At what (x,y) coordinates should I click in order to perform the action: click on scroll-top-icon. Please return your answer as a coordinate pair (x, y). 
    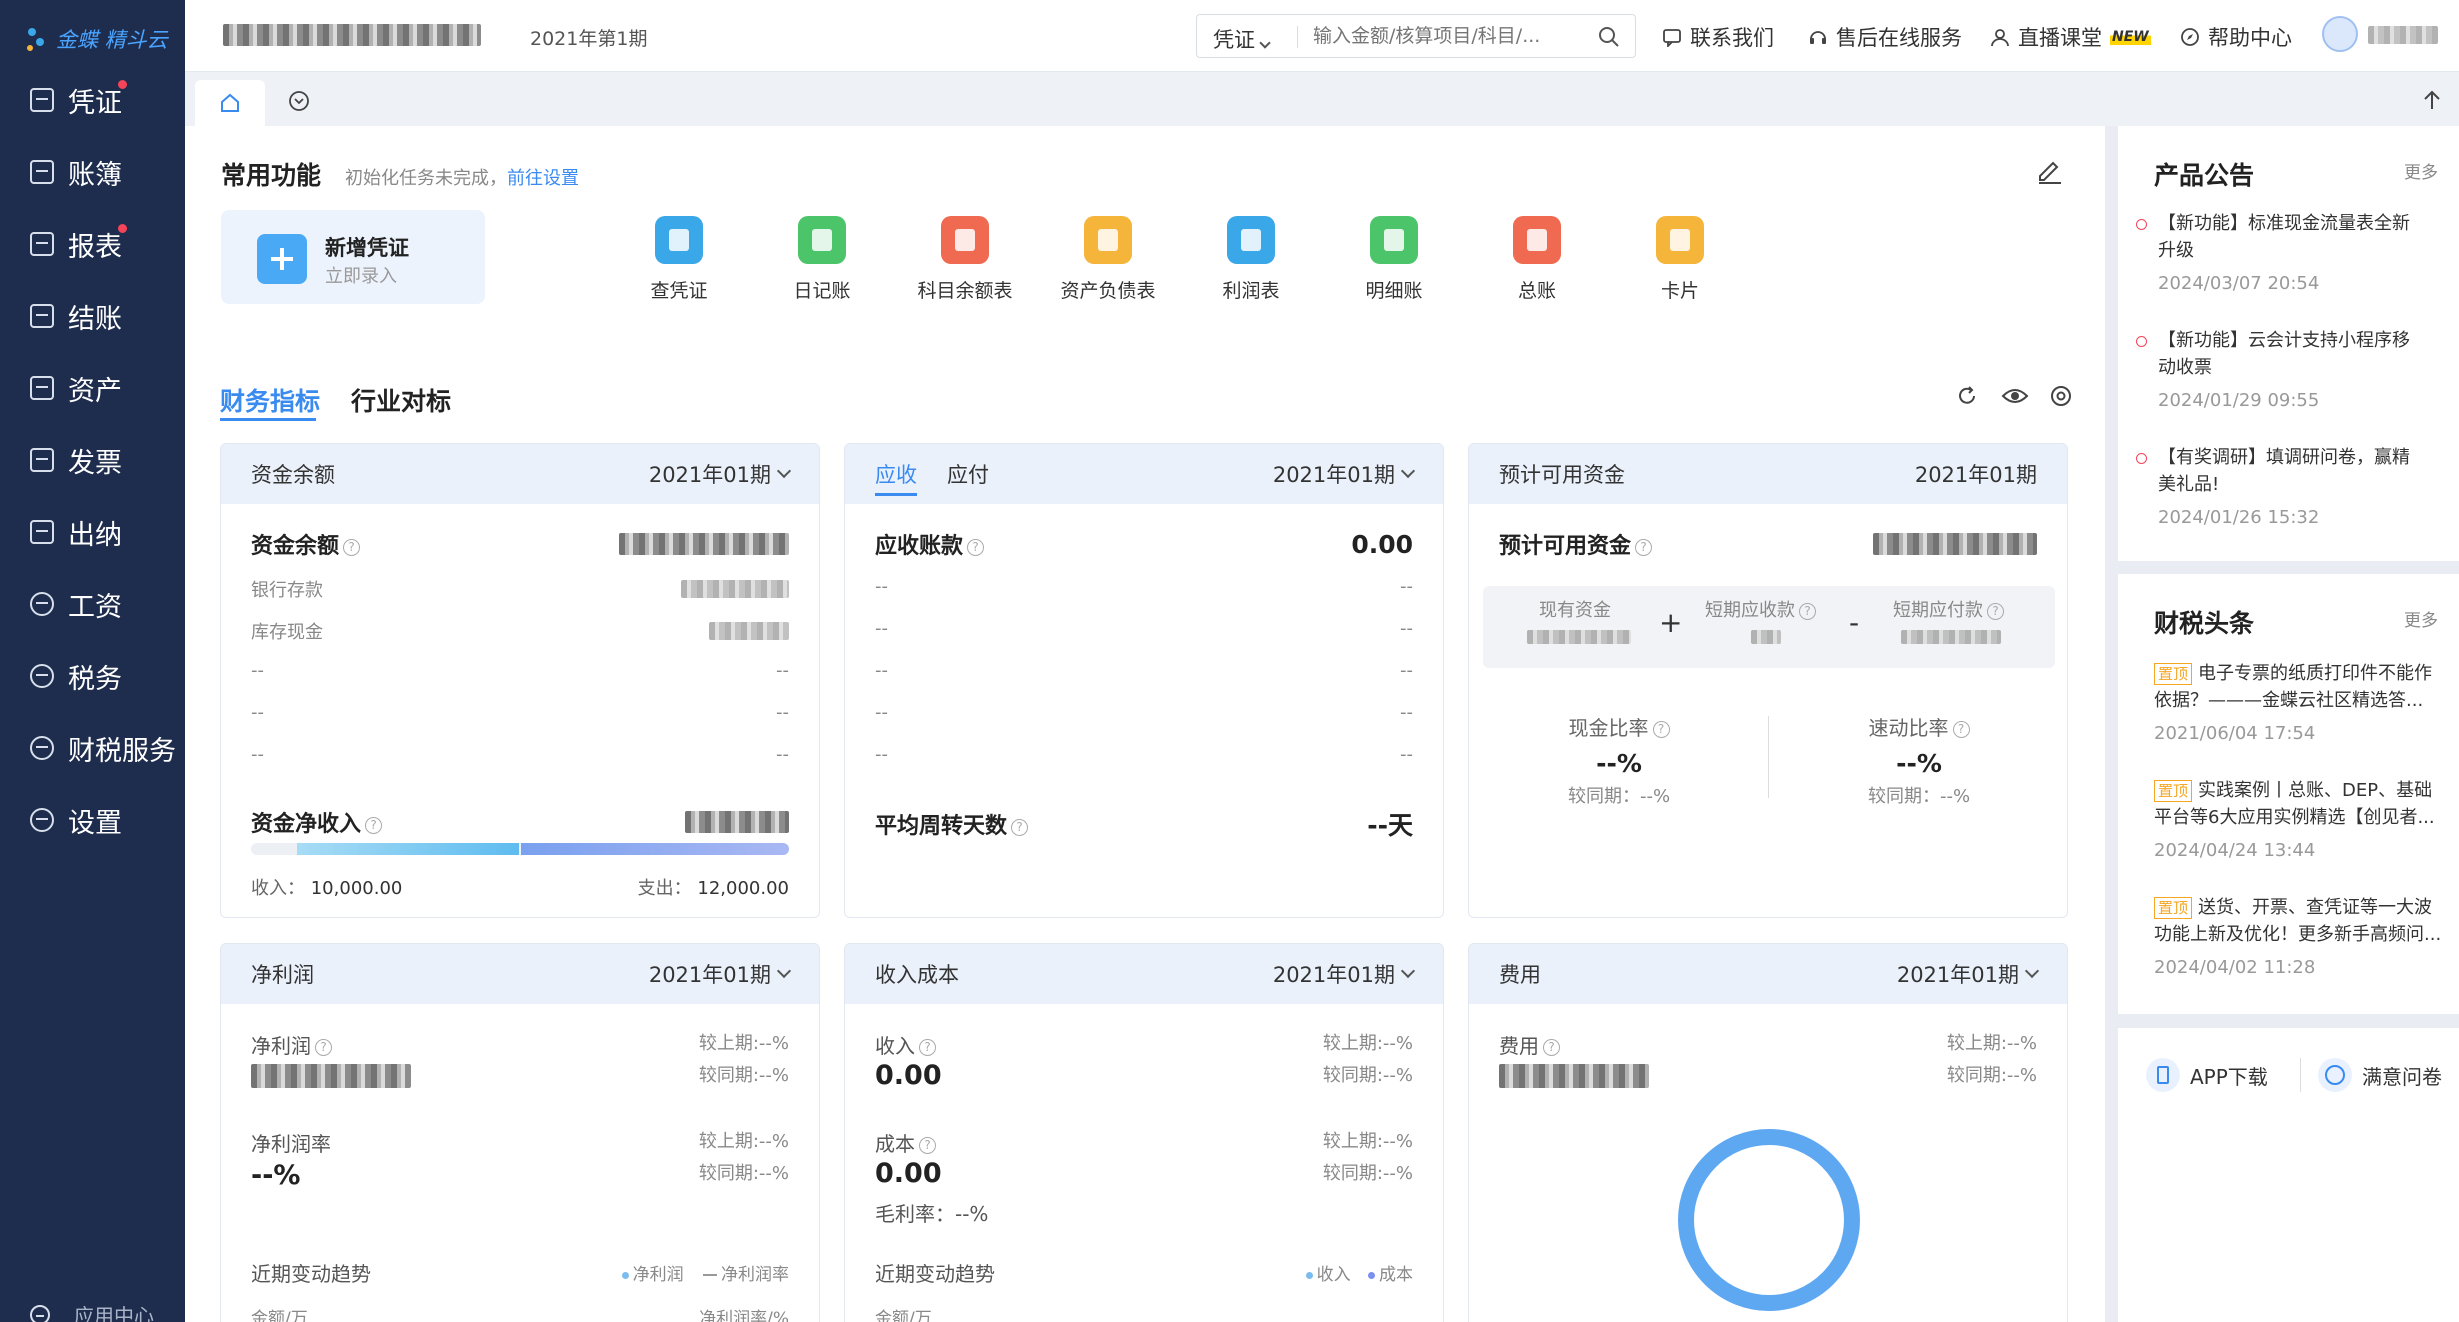
    Looking at the image, I should click on (2432, 100).